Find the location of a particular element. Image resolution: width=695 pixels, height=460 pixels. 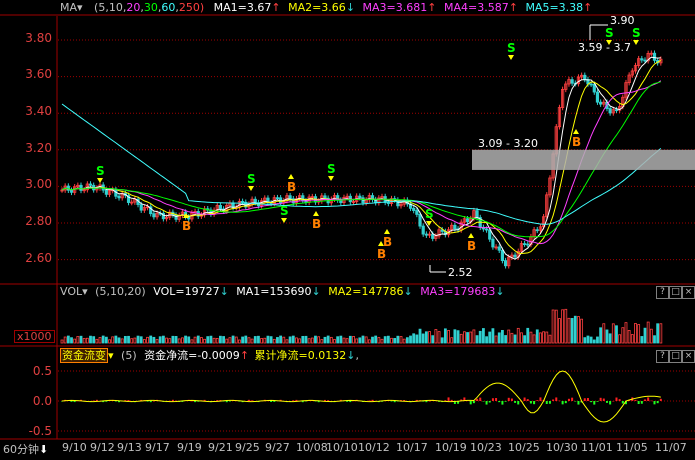

buy-signal-icon: B is located at coordinates (316, 224).